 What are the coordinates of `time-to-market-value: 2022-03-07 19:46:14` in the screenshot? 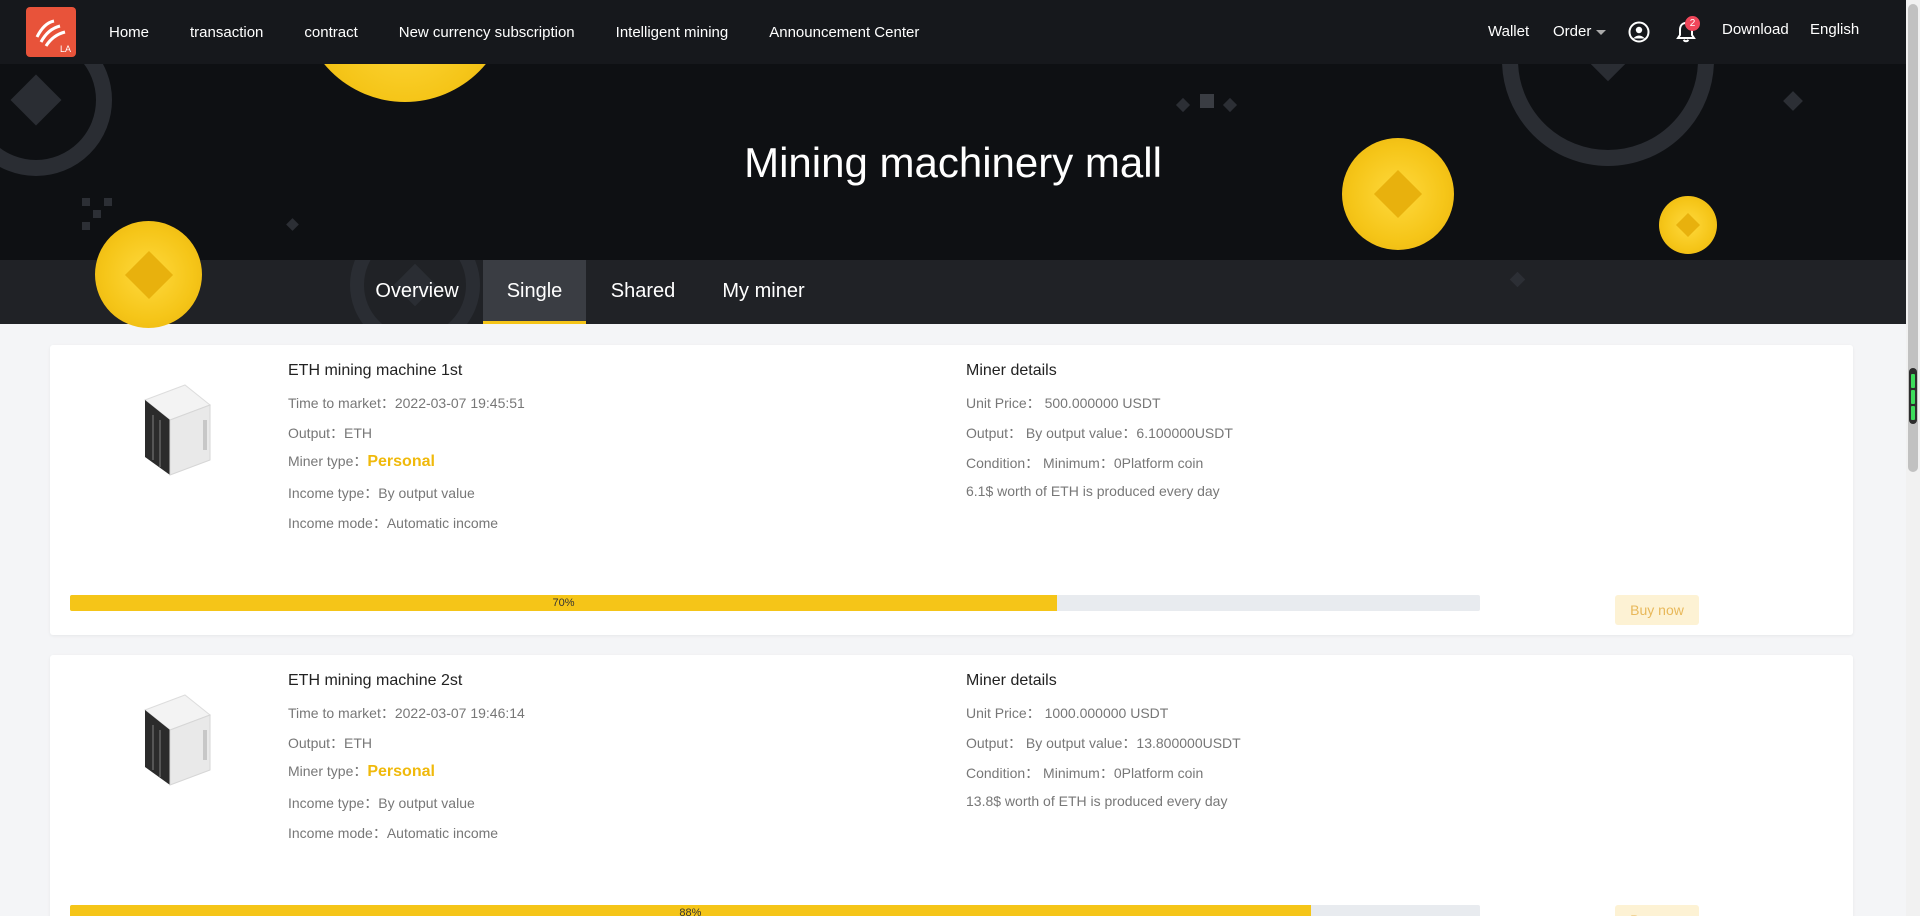 It's located at (459, 713).